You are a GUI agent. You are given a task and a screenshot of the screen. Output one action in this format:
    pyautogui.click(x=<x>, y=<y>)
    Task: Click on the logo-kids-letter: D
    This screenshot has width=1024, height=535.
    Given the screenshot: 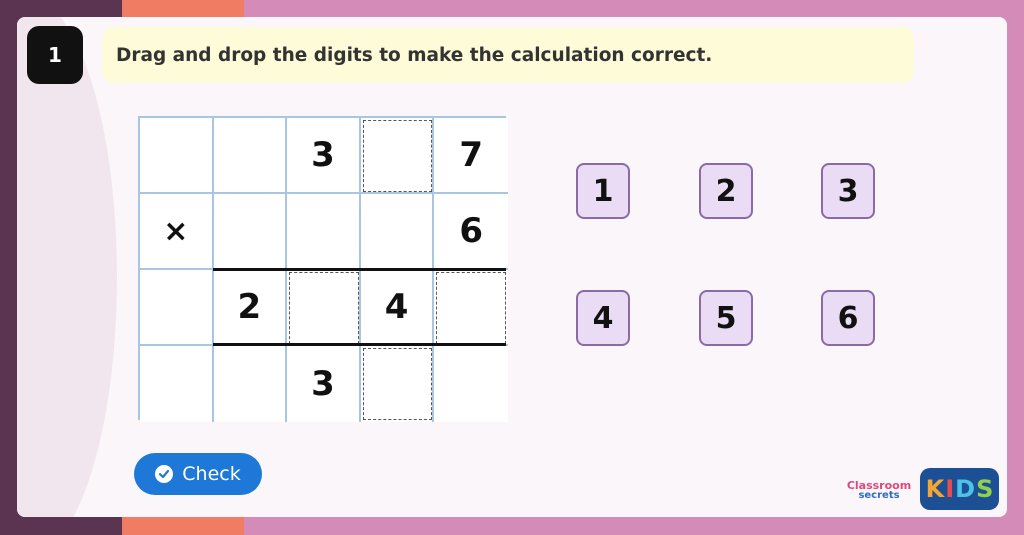 What is the action you would take?
    pyautogui.click(x=965, y=489)
    